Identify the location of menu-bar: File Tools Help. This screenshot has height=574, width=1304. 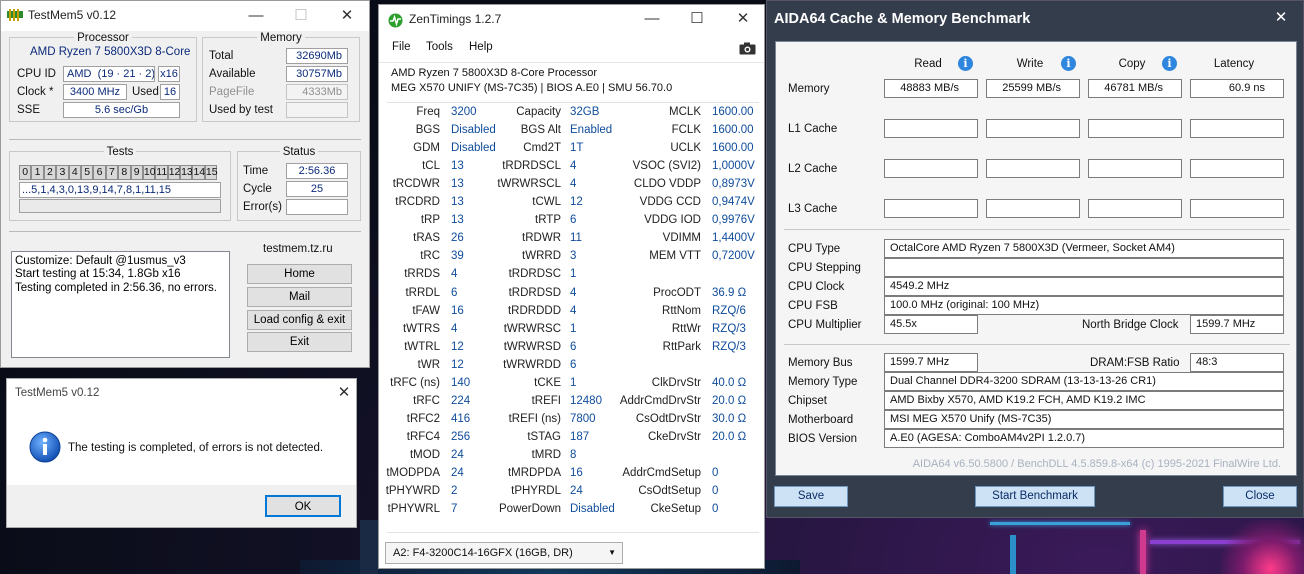
(571, 48).